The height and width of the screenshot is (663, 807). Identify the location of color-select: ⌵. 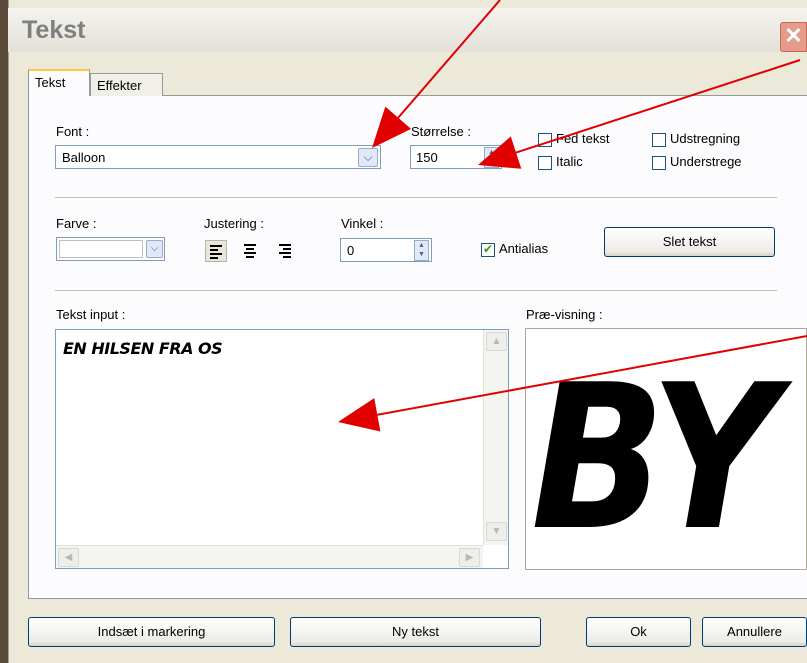
(110, 249).